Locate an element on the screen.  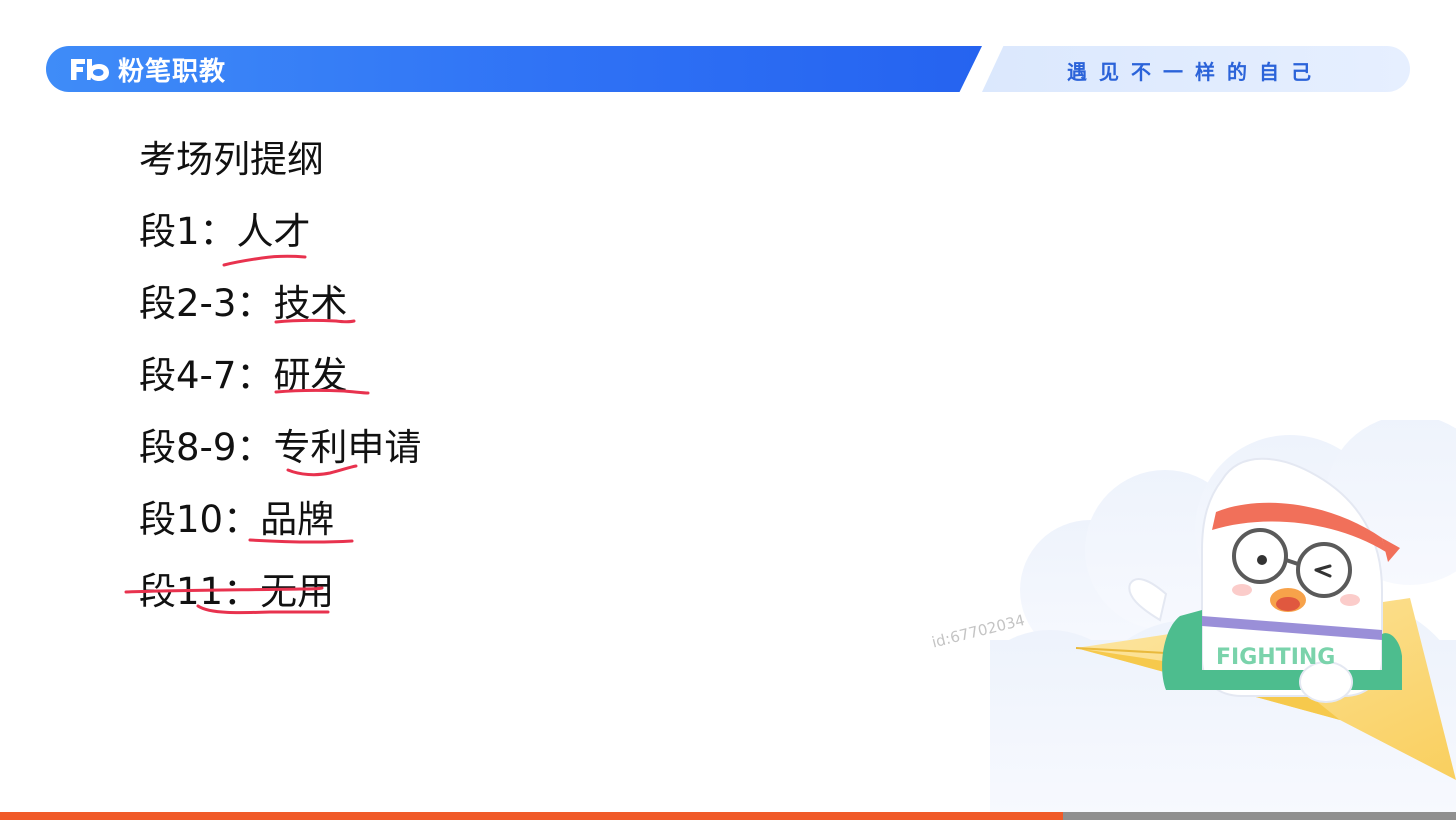
outline-item: 段4-7：研发 is located at coordinates (280, 386).